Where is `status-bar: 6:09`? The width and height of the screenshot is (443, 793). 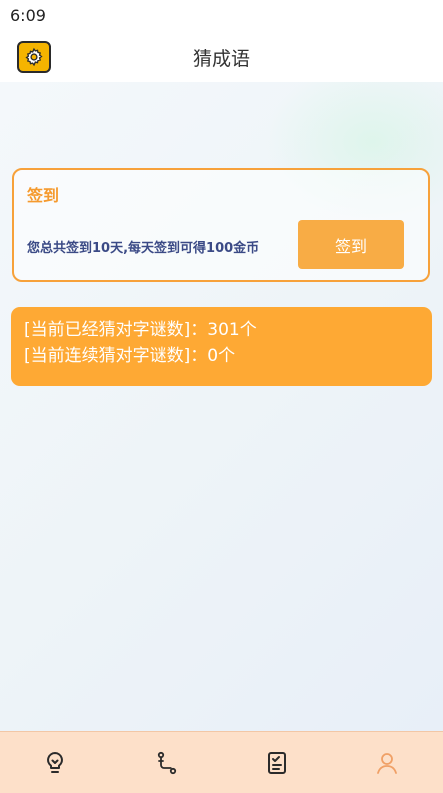 status-bar: 6:09 is located at coordinates (221, 16).